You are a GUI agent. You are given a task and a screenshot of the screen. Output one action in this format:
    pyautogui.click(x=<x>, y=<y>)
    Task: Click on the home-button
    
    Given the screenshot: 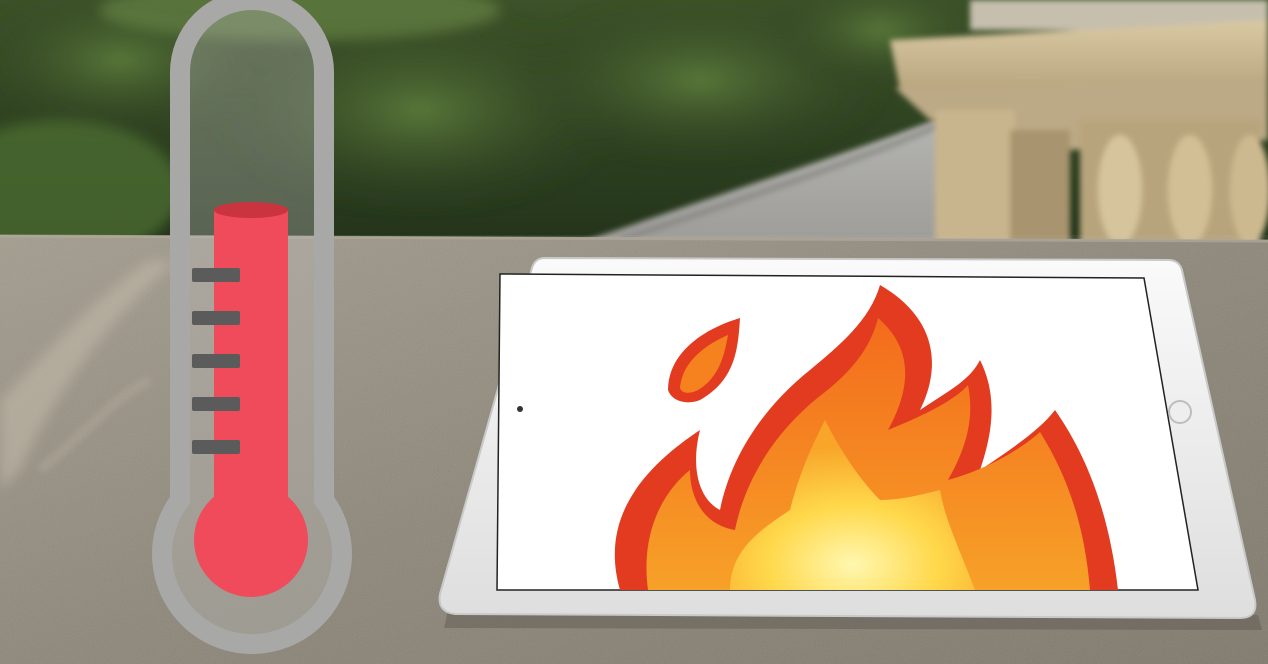 What is the action you would take?
    pyautogui.click(x=1180, y=412)
    